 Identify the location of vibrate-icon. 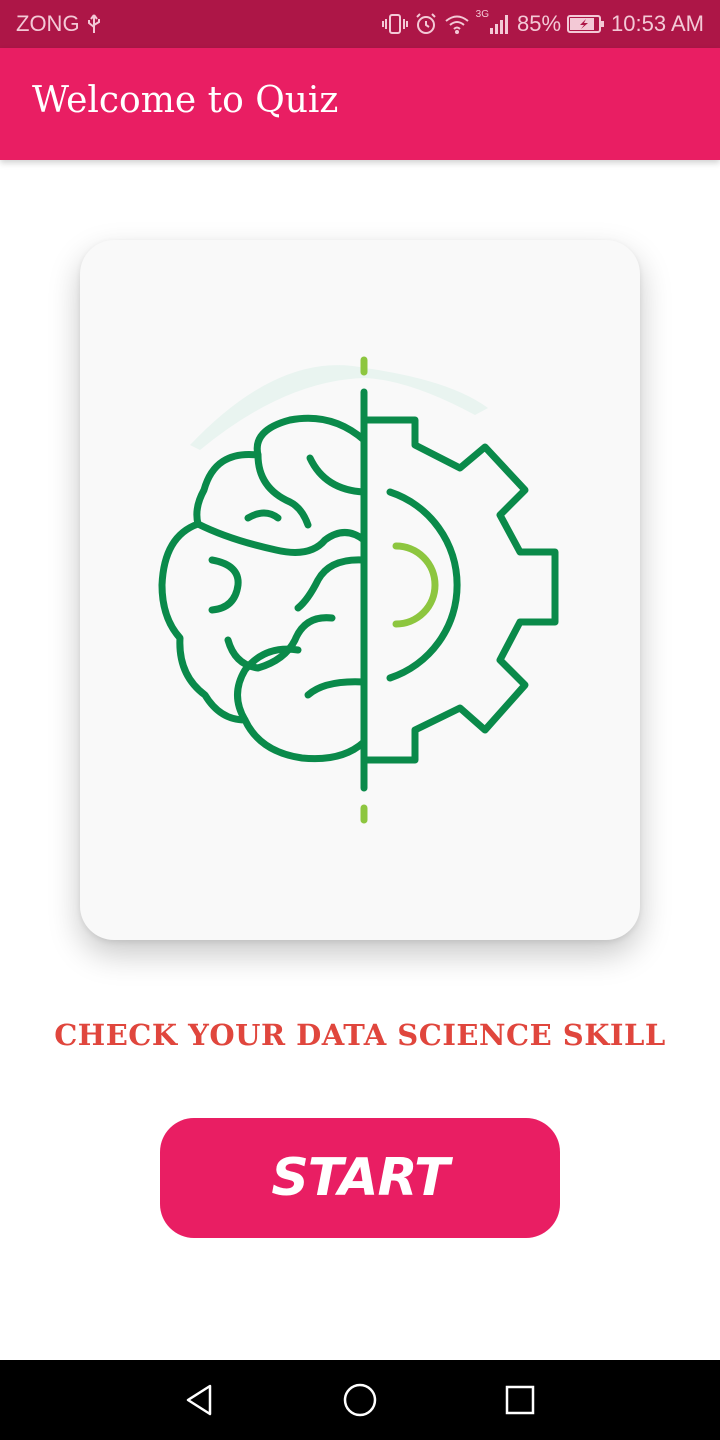
(394, 24).